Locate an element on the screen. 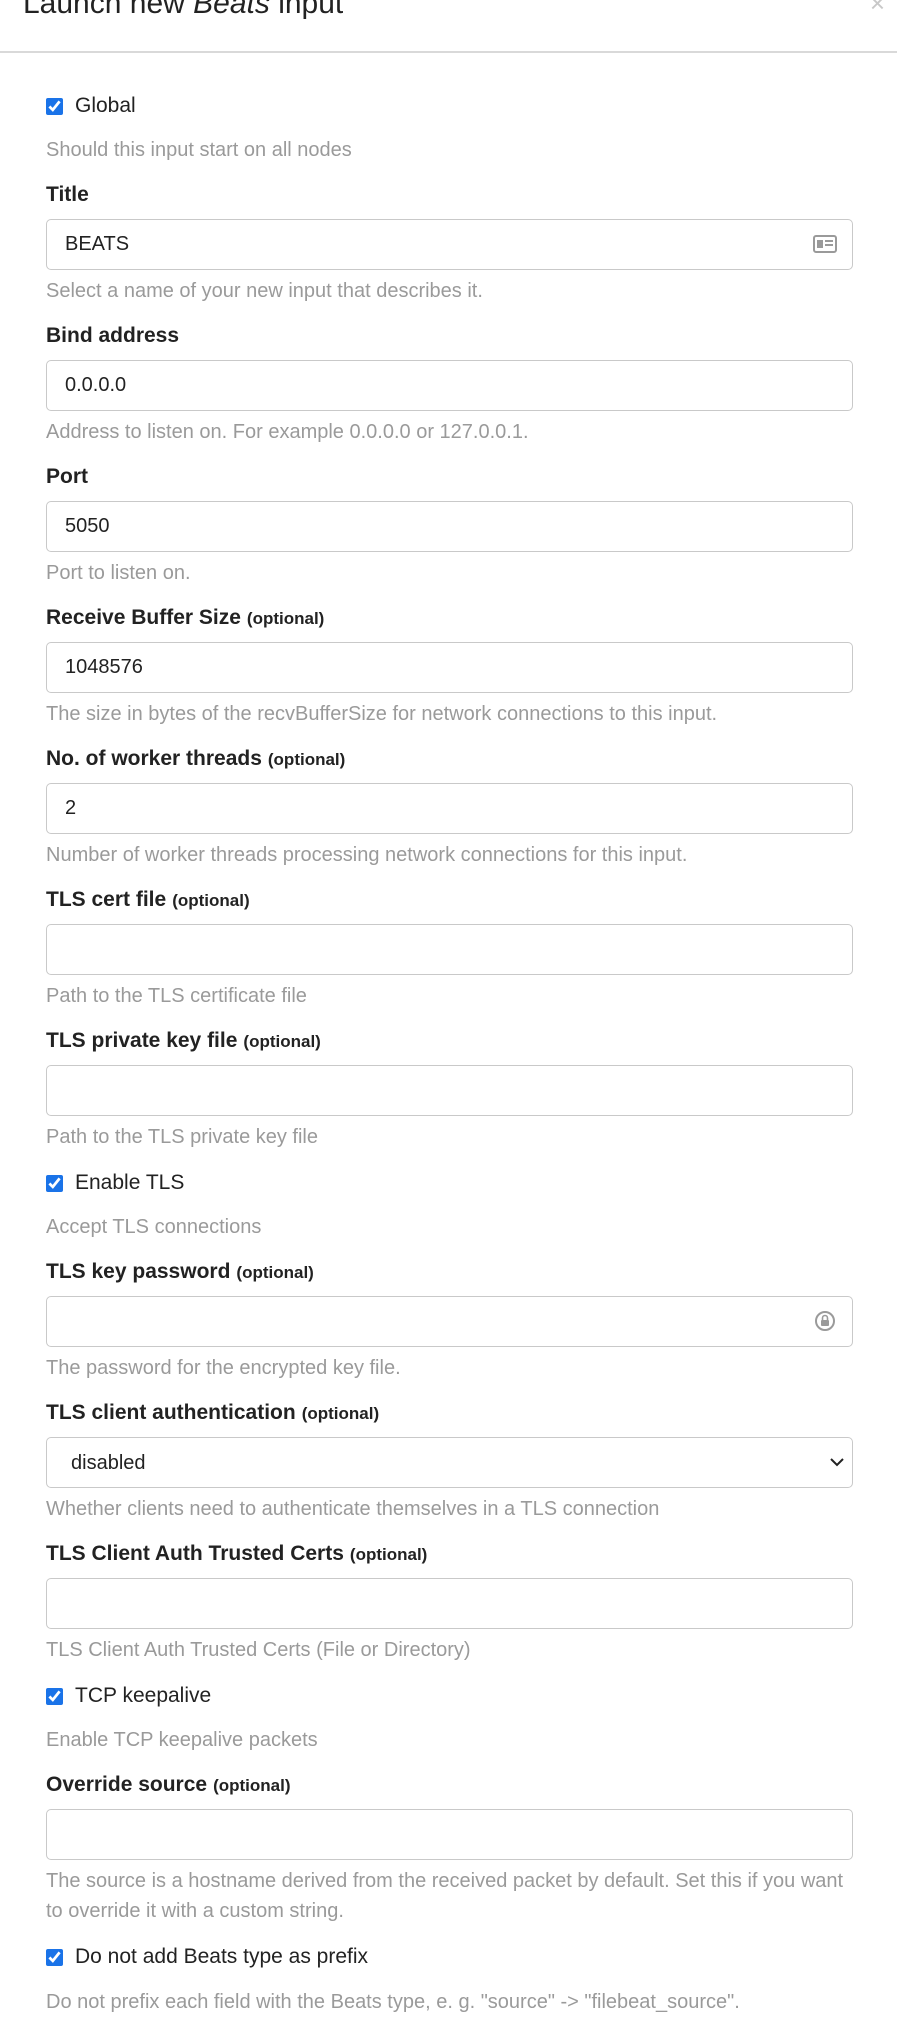 The height and width of the screenshot is (2017, 897). tls-key-password-input is located at coordinates (449, 1321).